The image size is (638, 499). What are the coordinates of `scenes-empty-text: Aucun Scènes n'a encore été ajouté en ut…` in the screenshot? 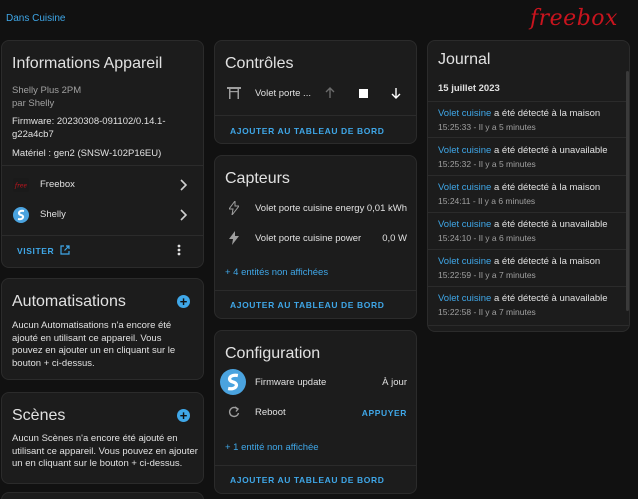 It's located at (105, 451).